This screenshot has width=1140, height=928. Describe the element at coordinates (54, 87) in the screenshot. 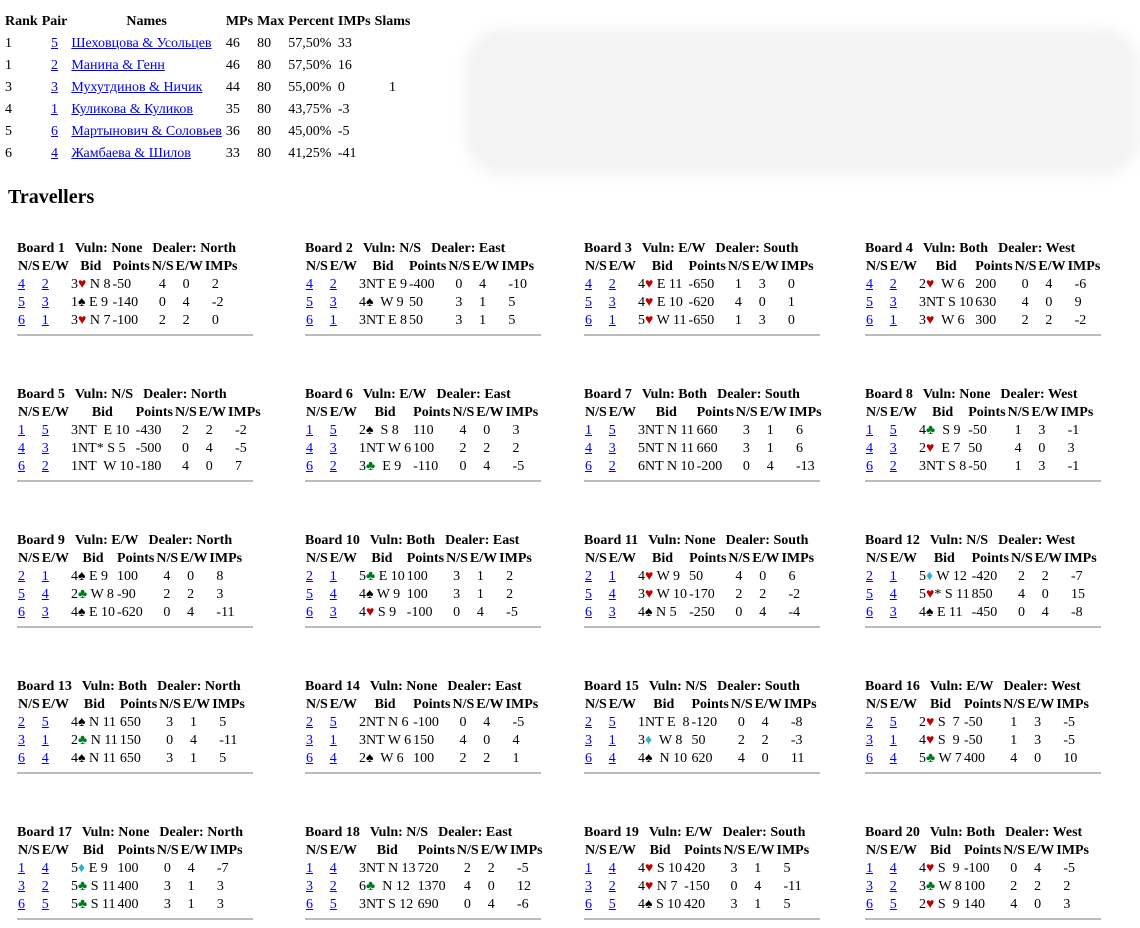

I see `pair-link: 3` at that location.